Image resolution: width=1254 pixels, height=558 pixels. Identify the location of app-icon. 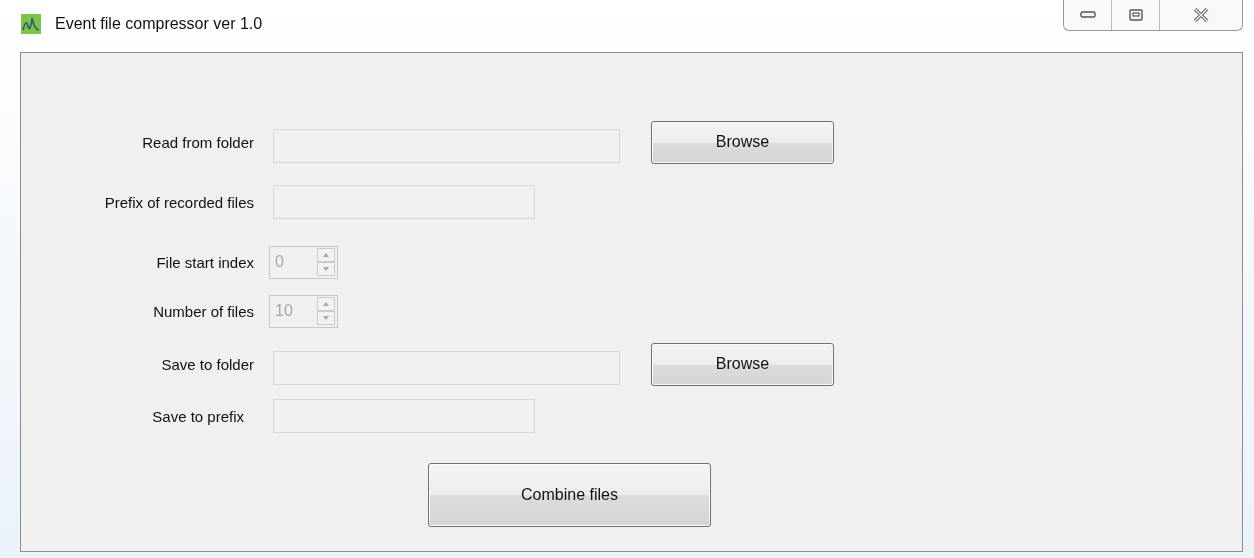
(31, 24).